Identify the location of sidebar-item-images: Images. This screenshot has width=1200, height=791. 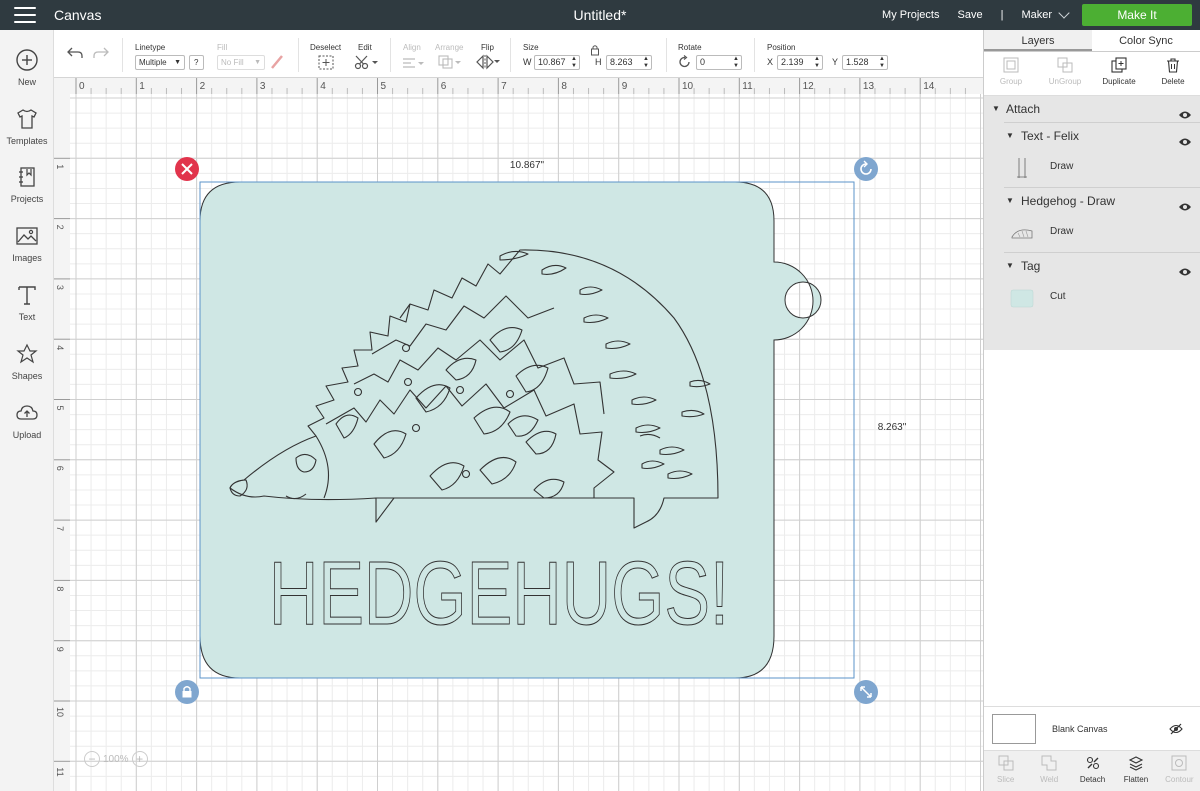
(27, 243).